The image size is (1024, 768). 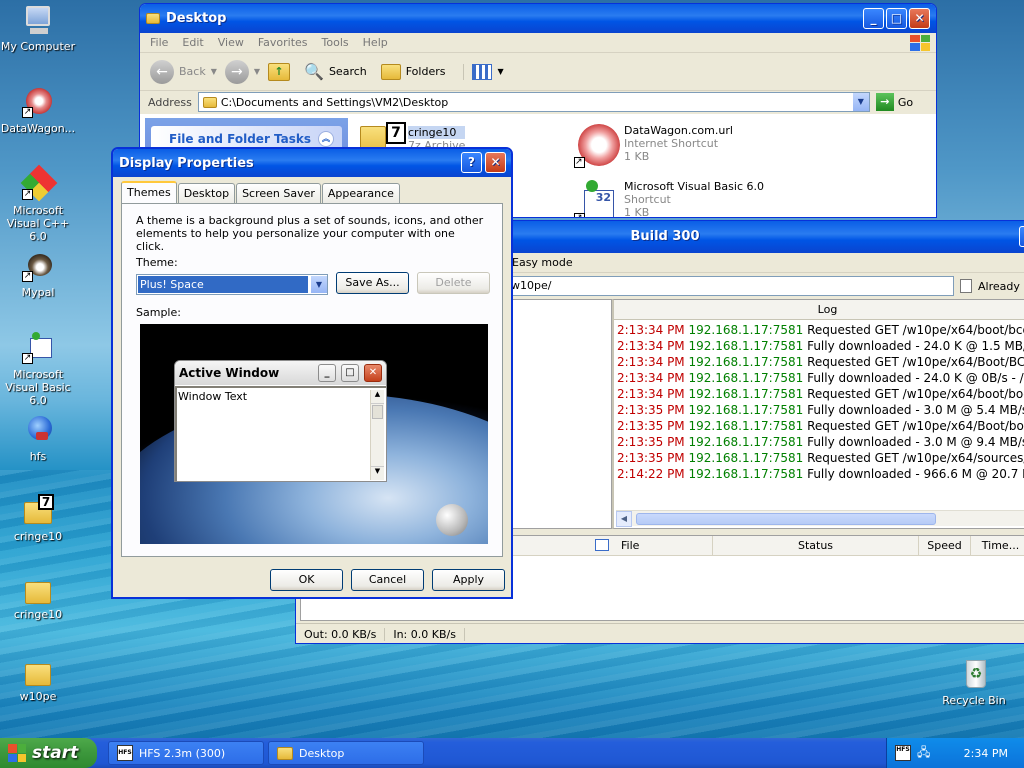 What do you see at coordinates (335, 42) in the screenshot?
I see `menu-tools: Tools` at bounding box center [335, 42].